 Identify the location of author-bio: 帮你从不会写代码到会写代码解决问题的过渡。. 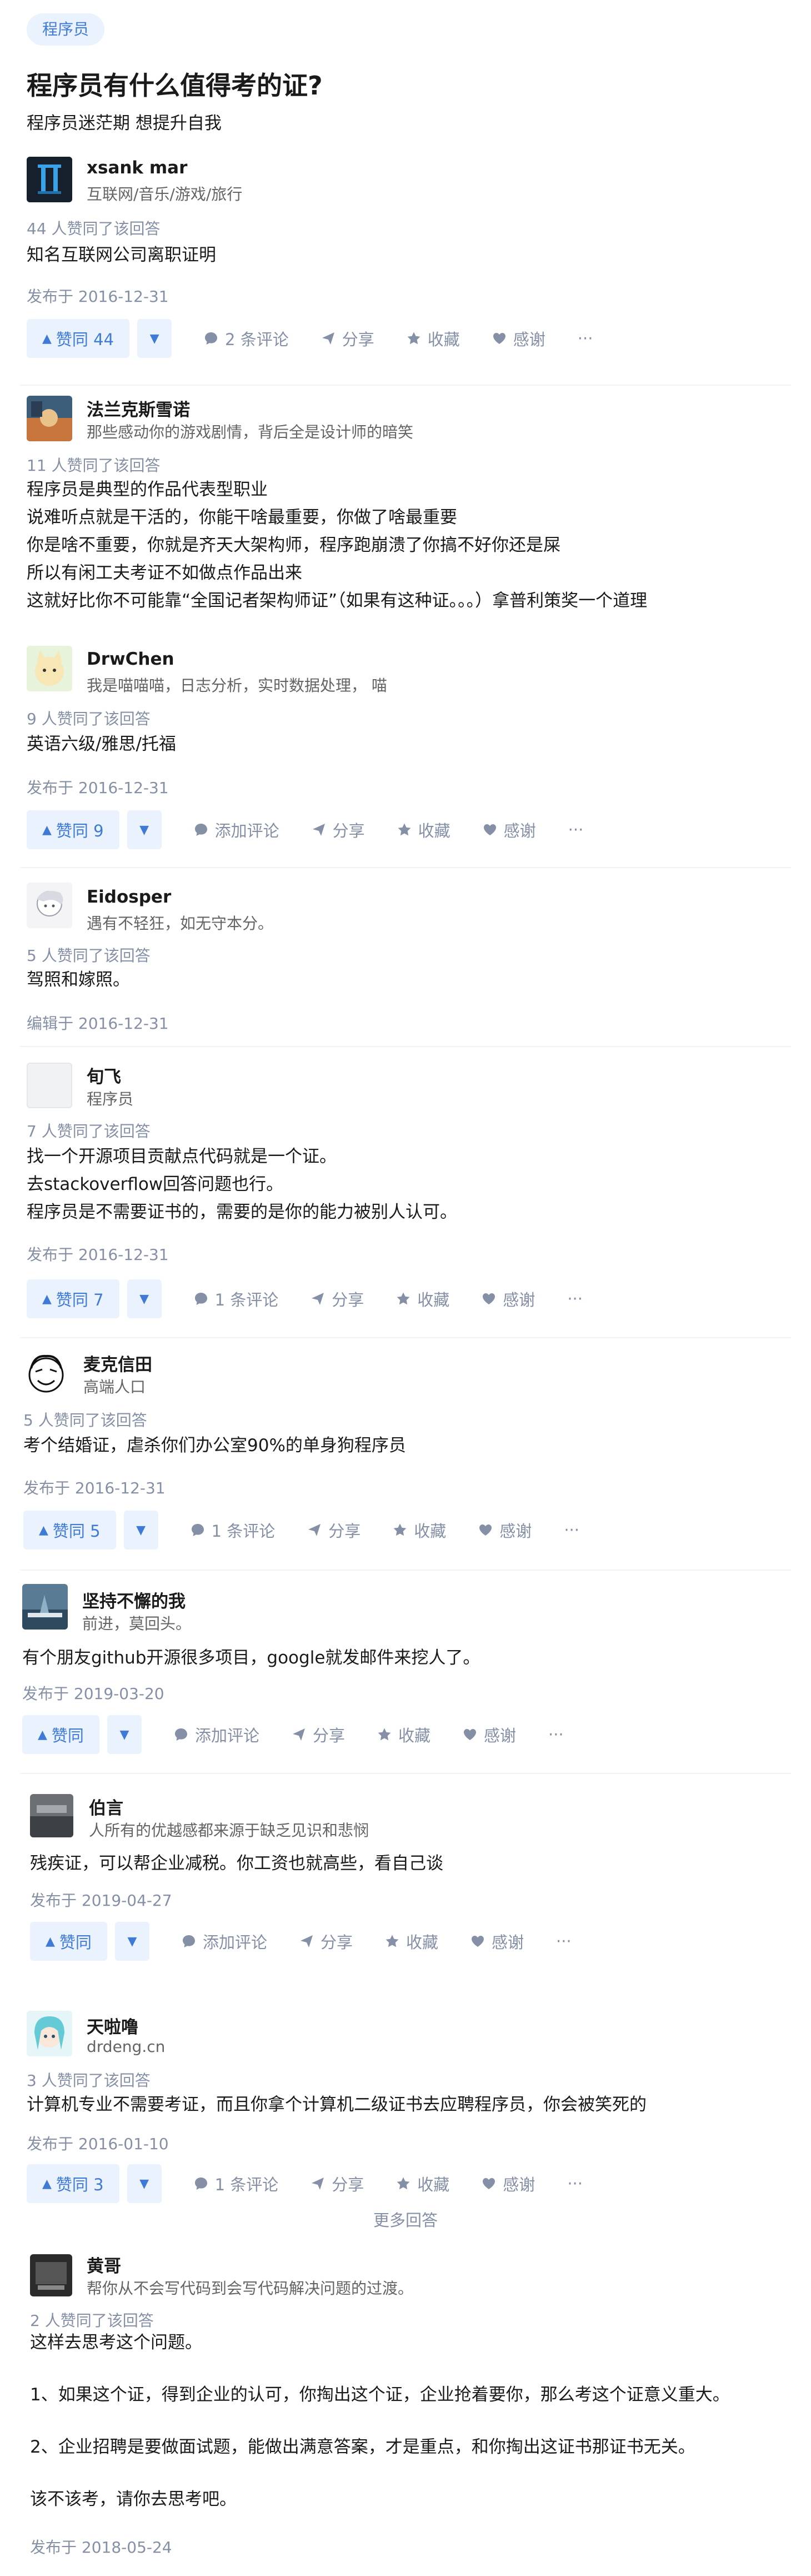
(250, 2288).